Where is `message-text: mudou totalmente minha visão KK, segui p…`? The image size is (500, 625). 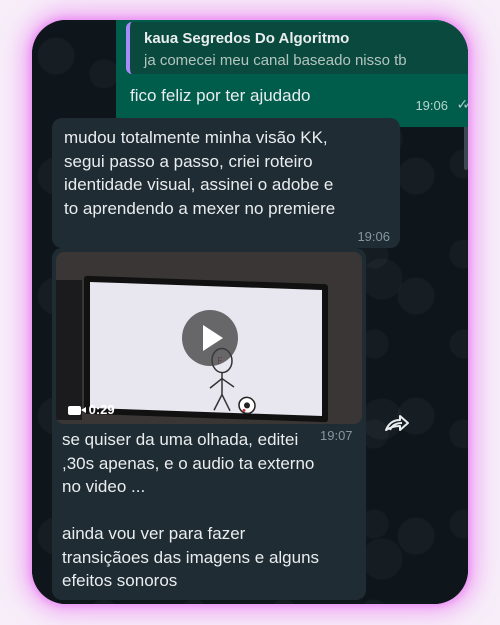
message-text: mudou totalmente minha visão KK, segui p… is located at coordinates (229, 173).